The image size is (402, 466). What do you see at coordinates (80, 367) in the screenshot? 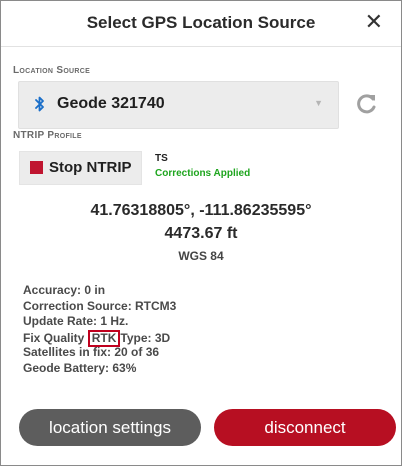
I see `battery: Geode Battery: 63%` at bounding box center [80, 367].